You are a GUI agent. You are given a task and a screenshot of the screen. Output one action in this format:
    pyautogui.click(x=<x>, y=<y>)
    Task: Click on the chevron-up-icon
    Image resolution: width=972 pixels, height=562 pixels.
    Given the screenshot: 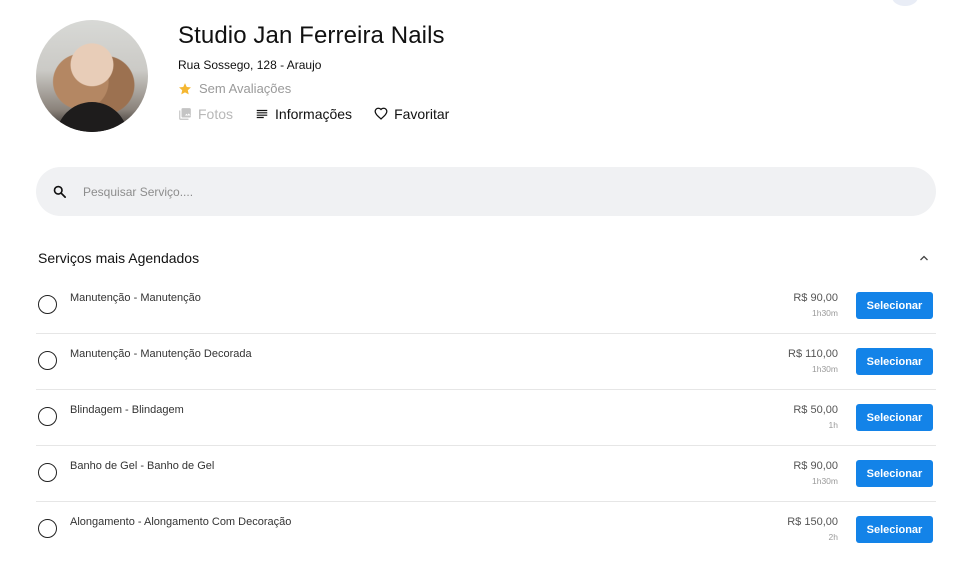 What is the action you would take?
    pyautogui.click(x=924, y=258)
    